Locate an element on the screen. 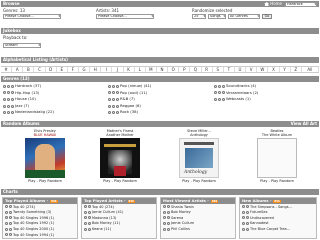 This screenshot has width=320, height=240. genre-item: Nederlandstalig (22) is located at coordinates (53, 112).